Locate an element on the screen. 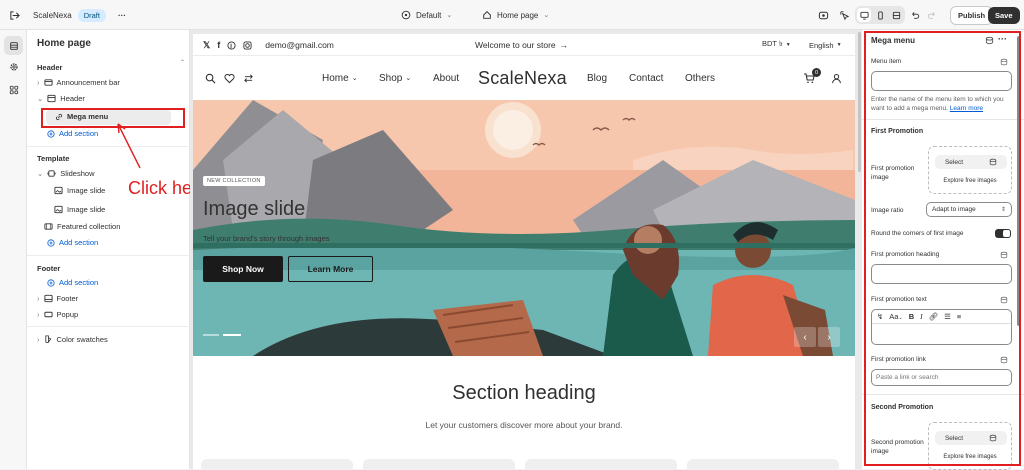  learn-more-button: Learn More is located at coordinates (330, 269).